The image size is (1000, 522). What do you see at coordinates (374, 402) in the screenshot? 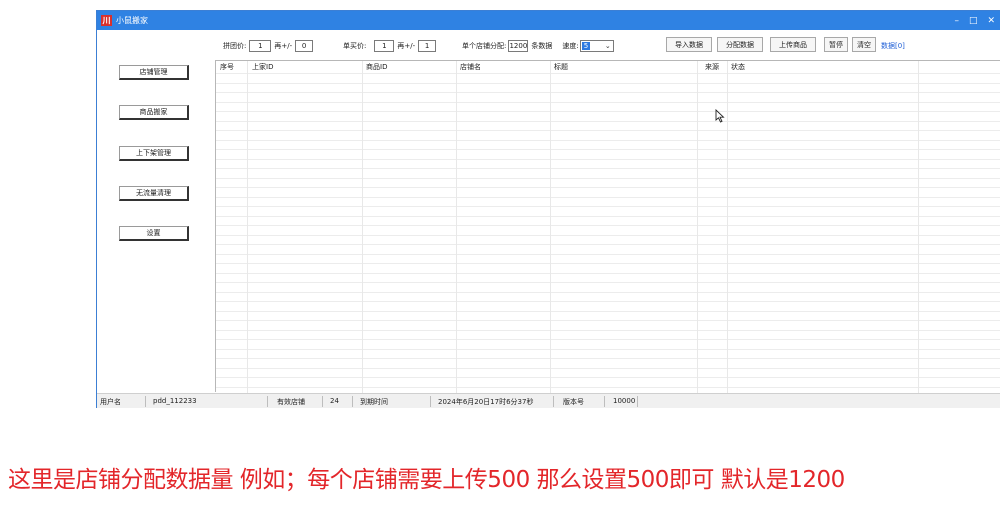
I see `expiry-label: 到期时间` at bounding box center [374, 402].